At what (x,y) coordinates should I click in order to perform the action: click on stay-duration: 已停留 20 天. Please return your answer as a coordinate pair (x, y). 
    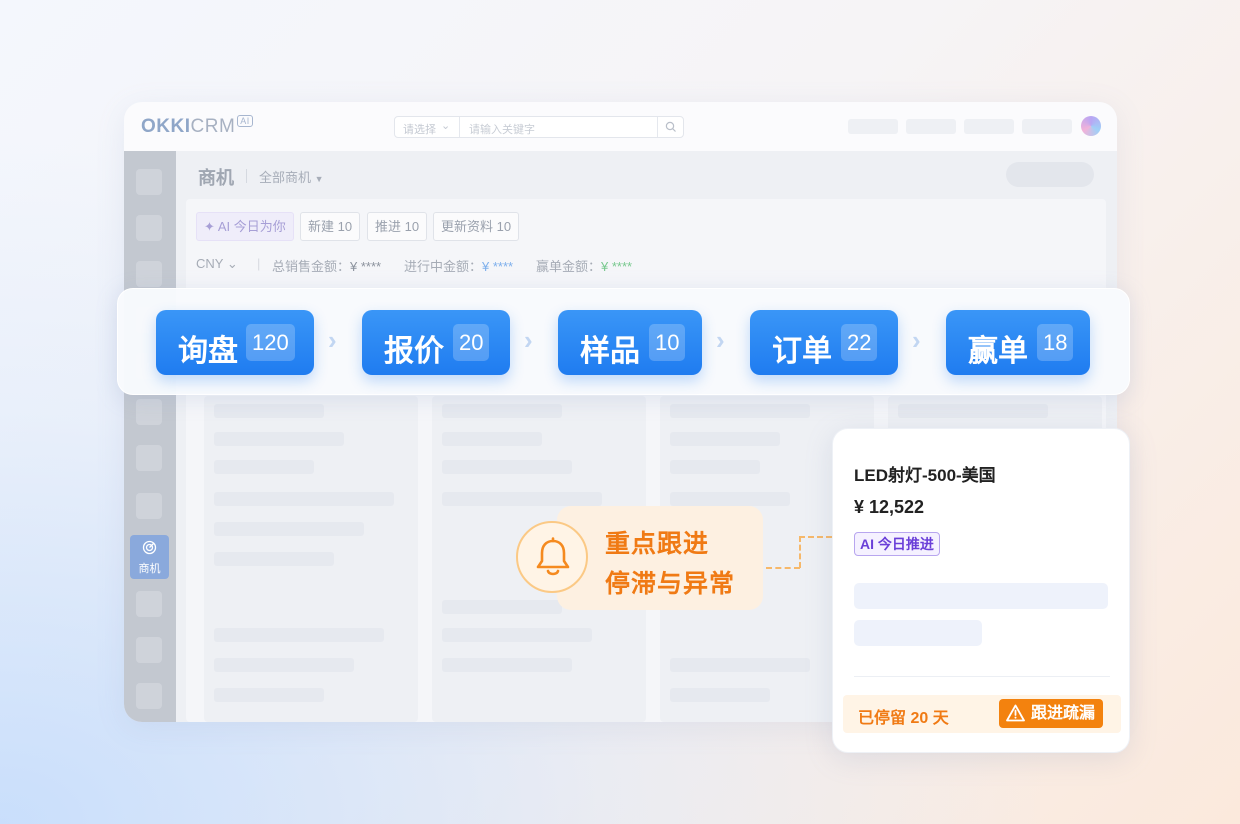
    Looking at the image, I should click on (903, 718).